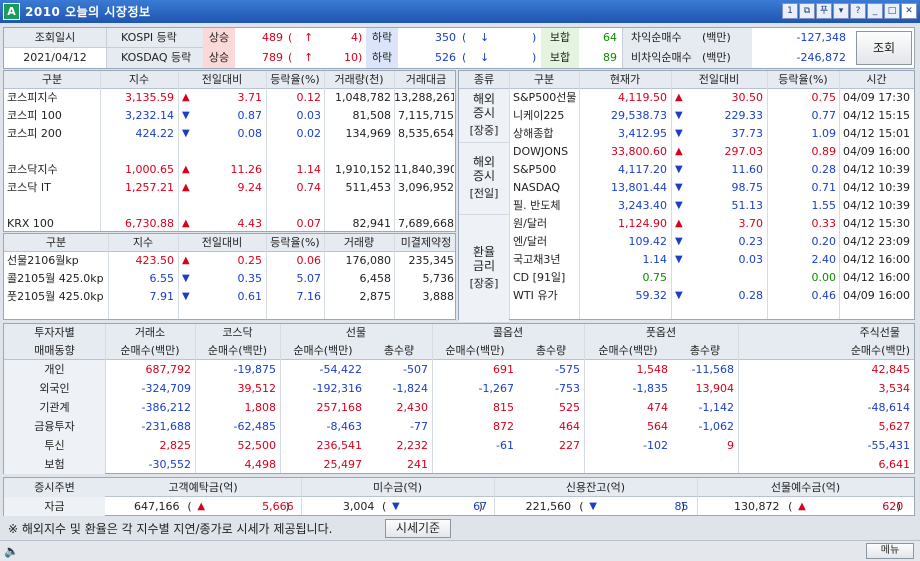  Describe the element at coordinates (681, 506) in the screenshot. I see `funds-change: 85` at that location.